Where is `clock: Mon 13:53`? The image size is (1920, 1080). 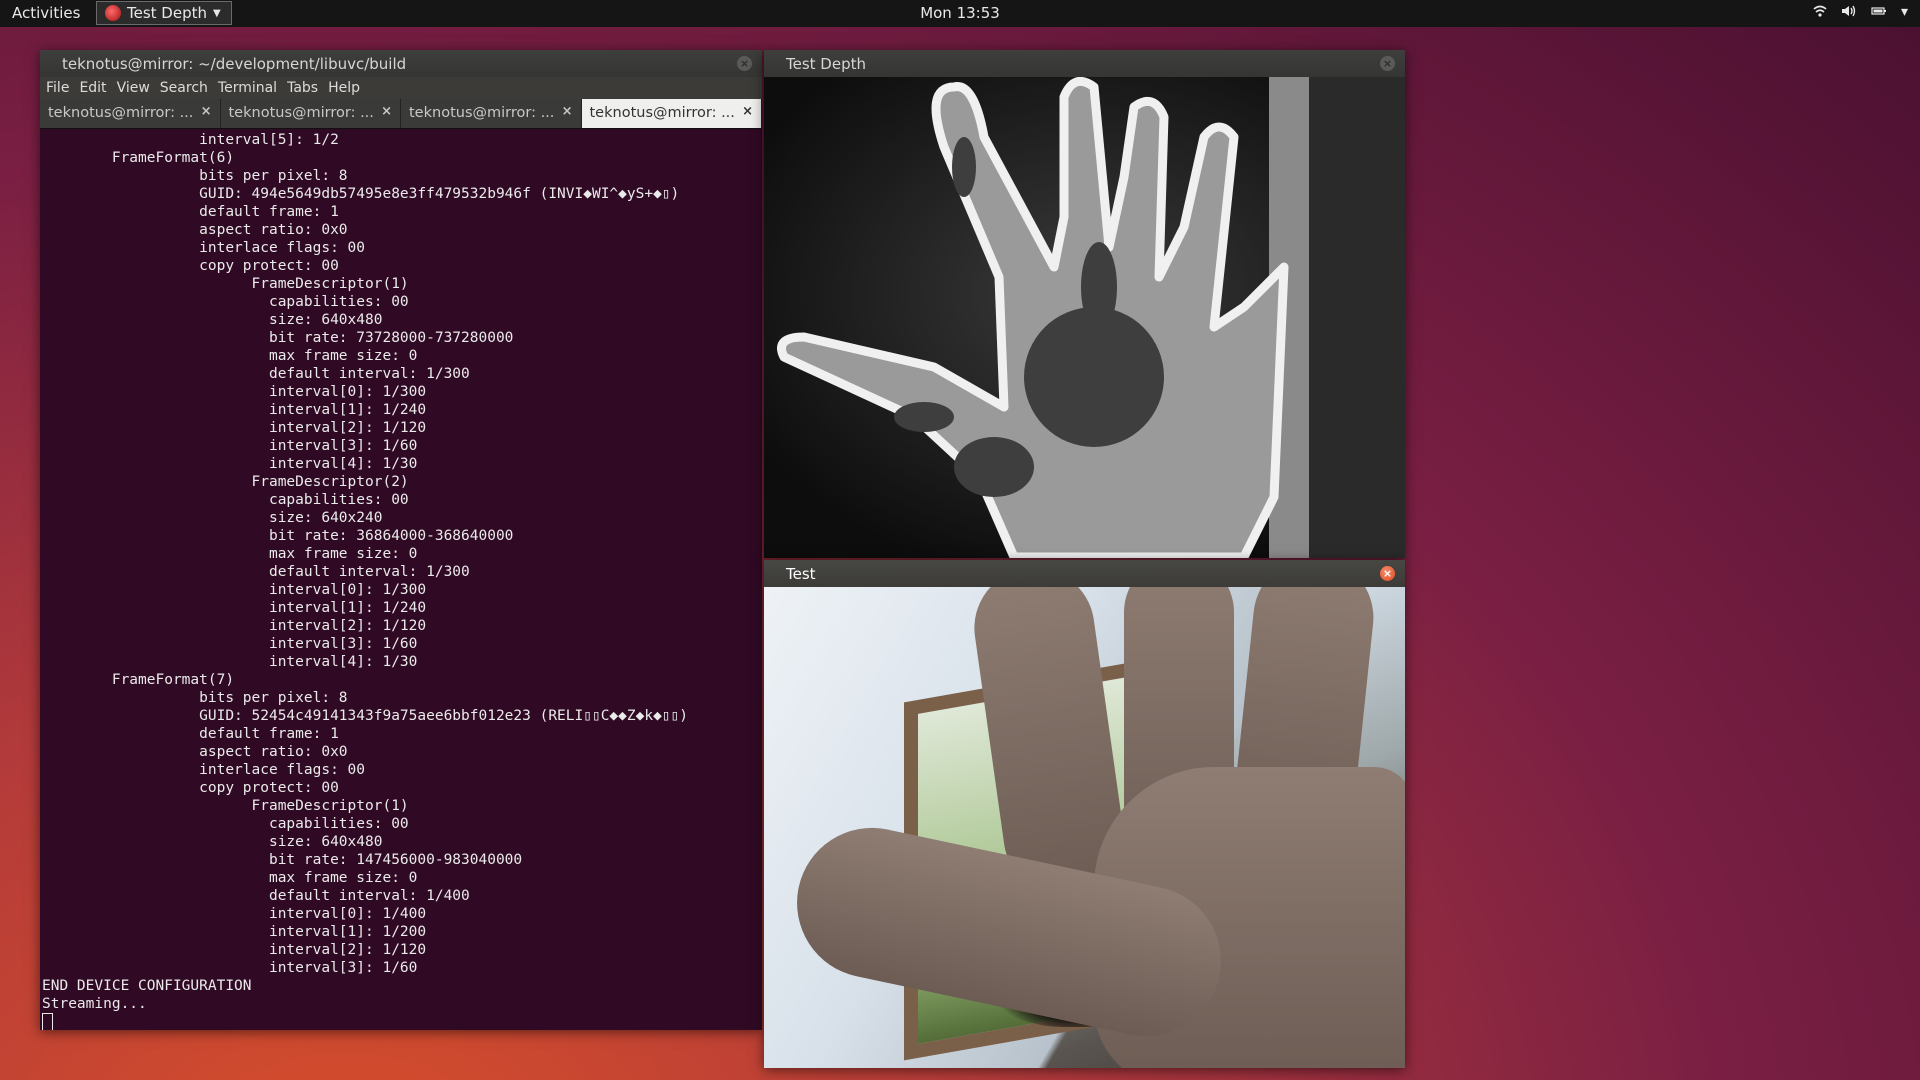 clock: Mon 13:53 is located at coordinates (960, 13).